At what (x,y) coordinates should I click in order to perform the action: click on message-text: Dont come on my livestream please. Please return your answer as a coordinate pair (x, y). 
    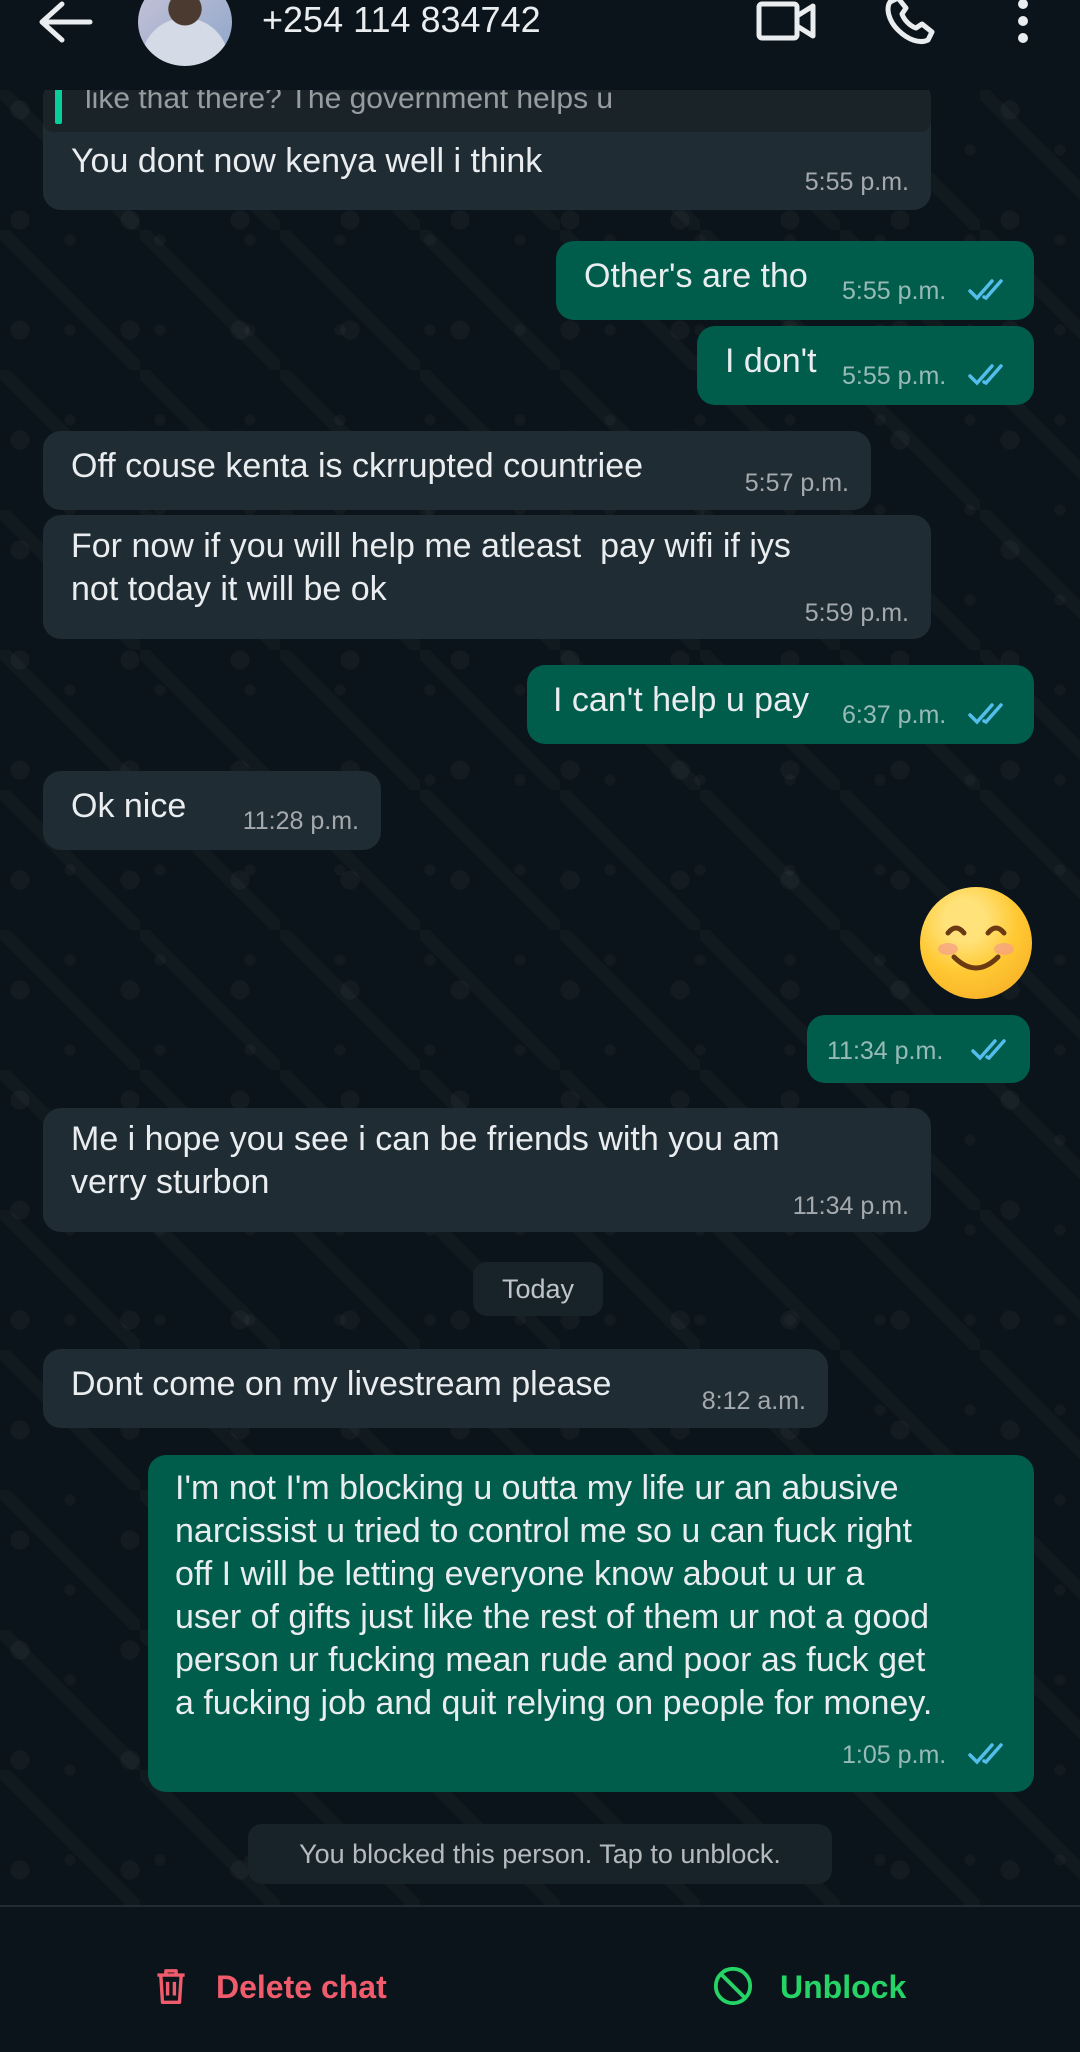
    Looking at the image, I should click on (341, 1384).